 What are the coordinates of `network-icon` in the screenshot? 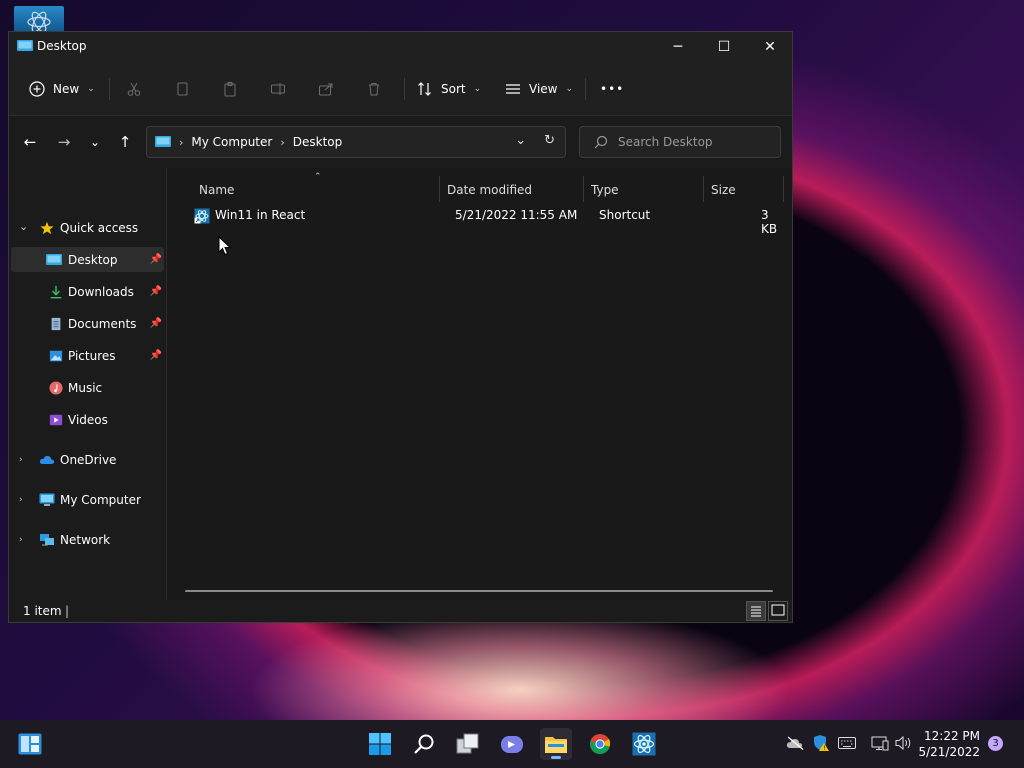 It's located at (47, 539).